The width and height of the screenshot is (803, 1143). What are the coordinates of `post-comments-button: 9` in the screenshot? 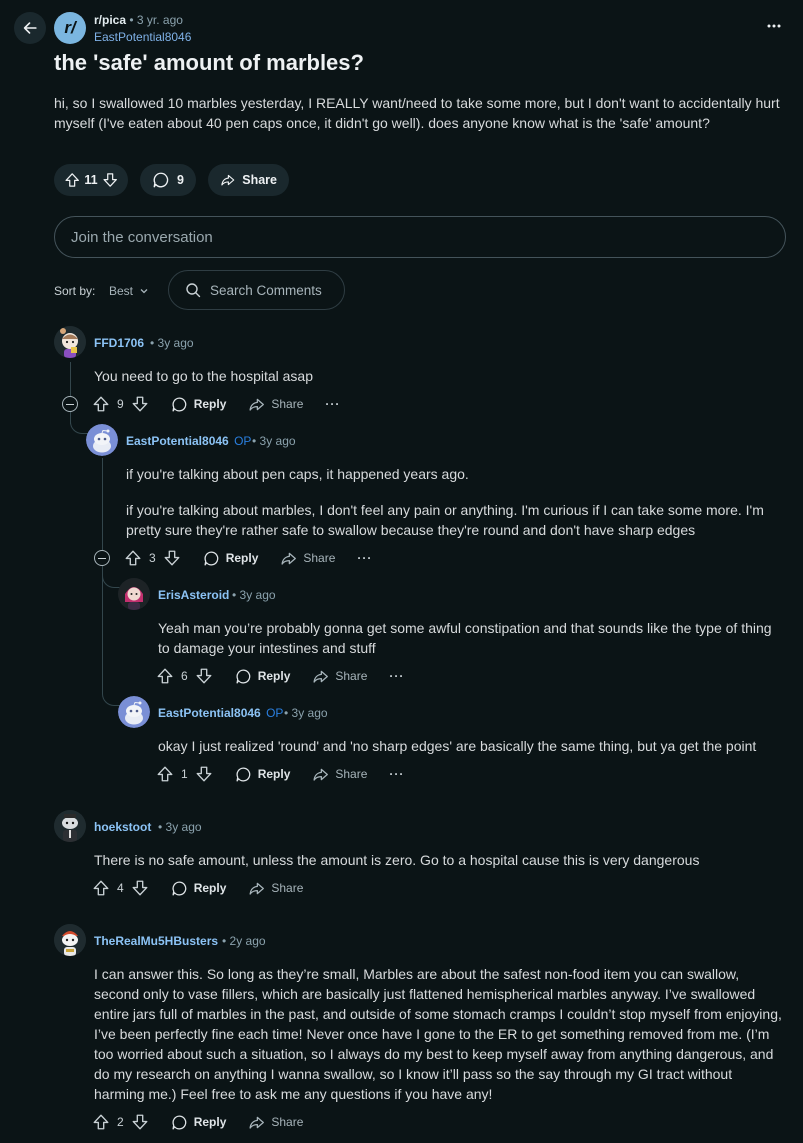 It's located at (168, 180).